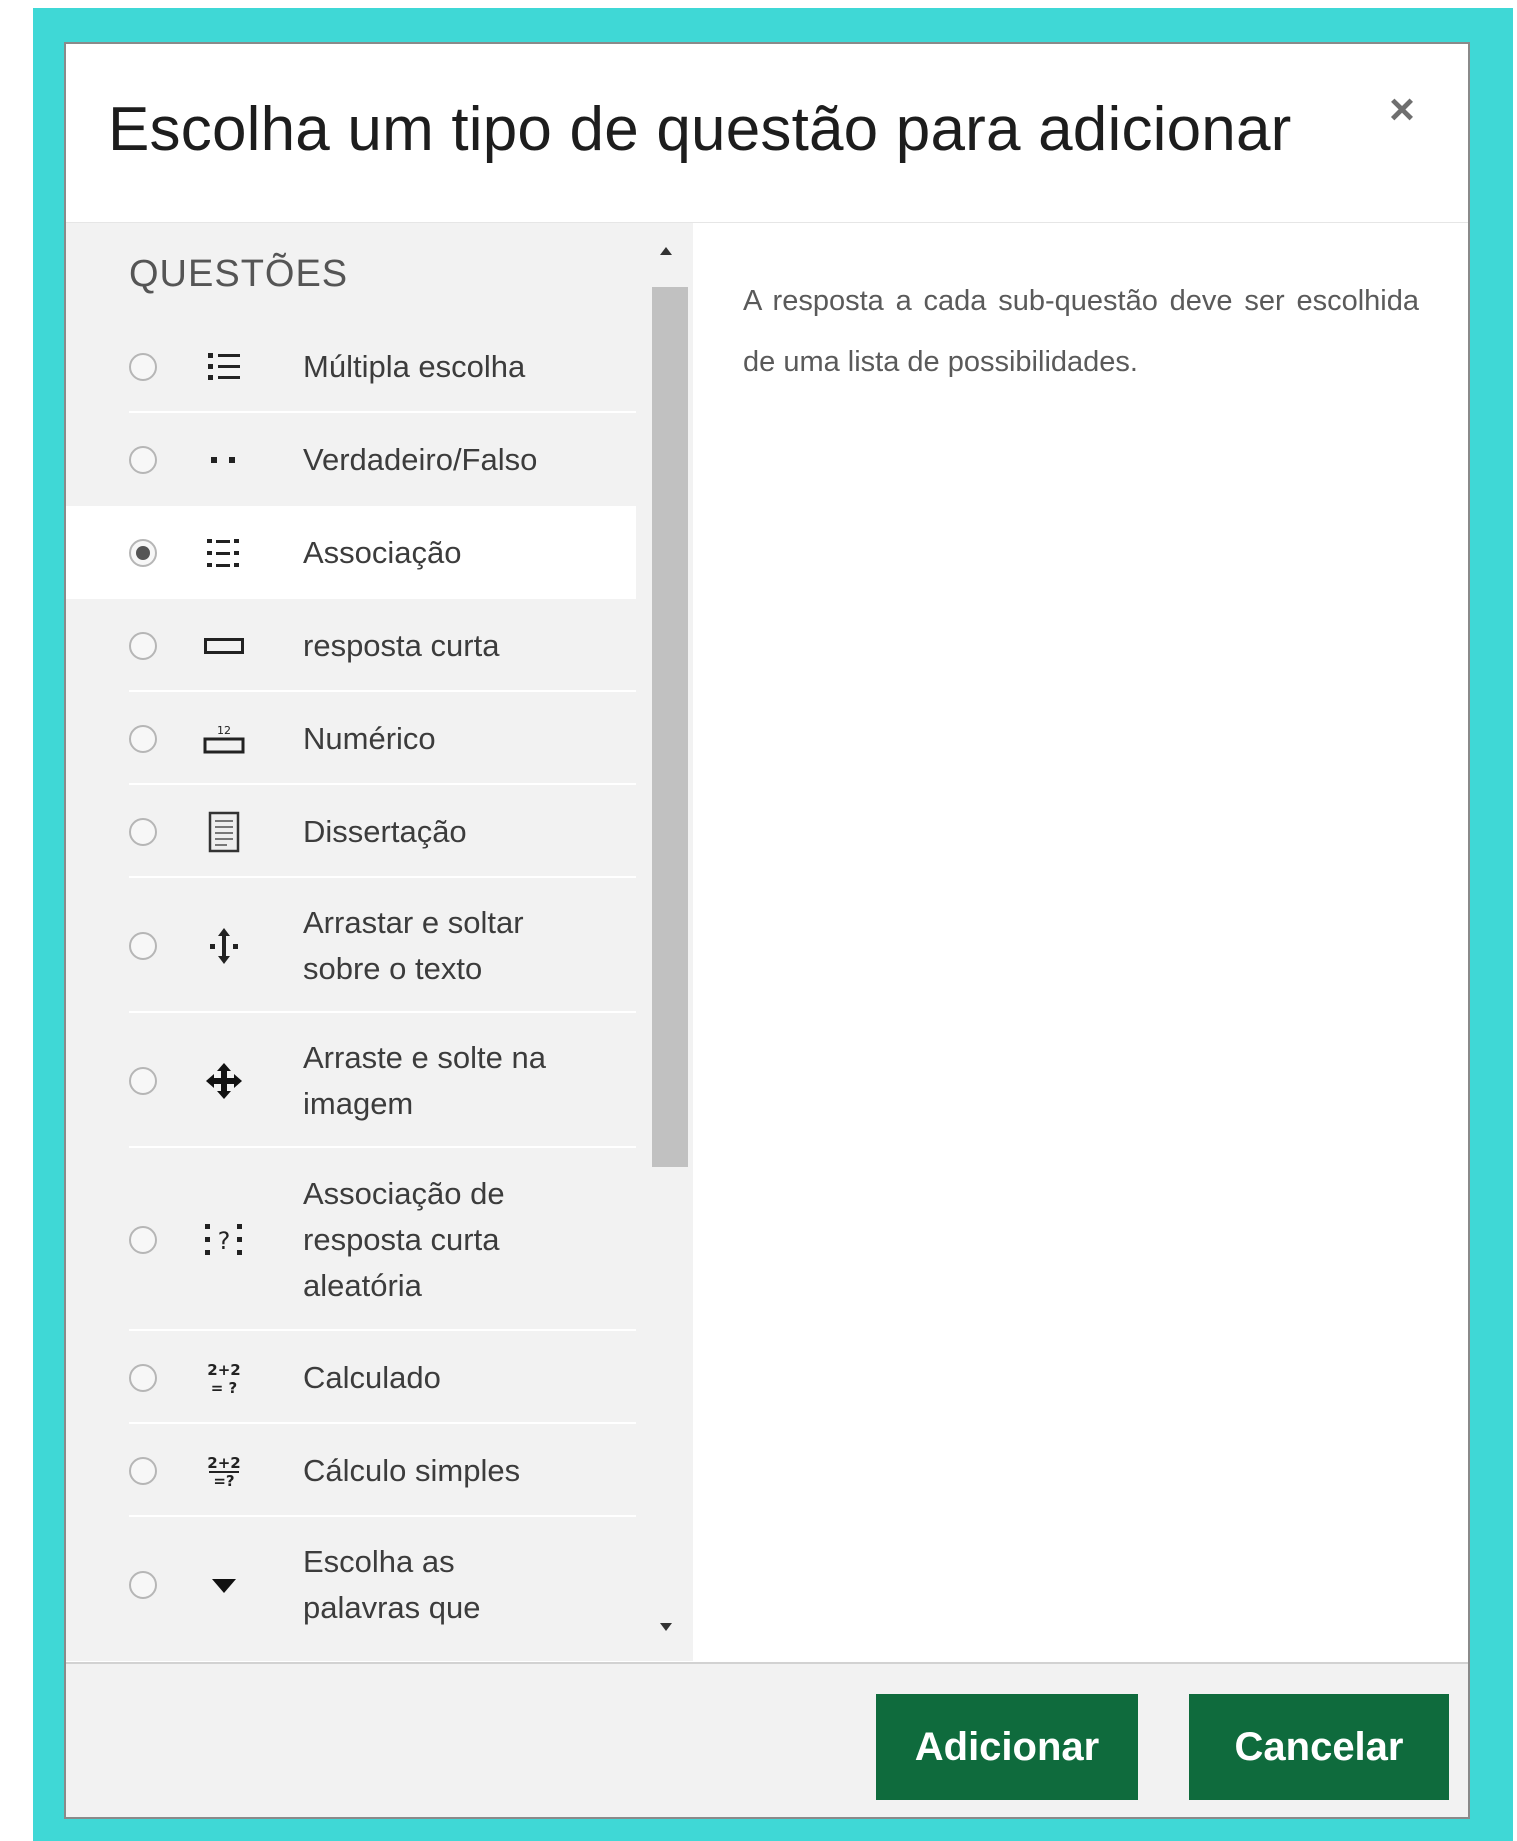  What do you see at coordinates (372, 1377) in the screenshot?
I see `option-label: Calculado` at bounding box center [372, 1377].